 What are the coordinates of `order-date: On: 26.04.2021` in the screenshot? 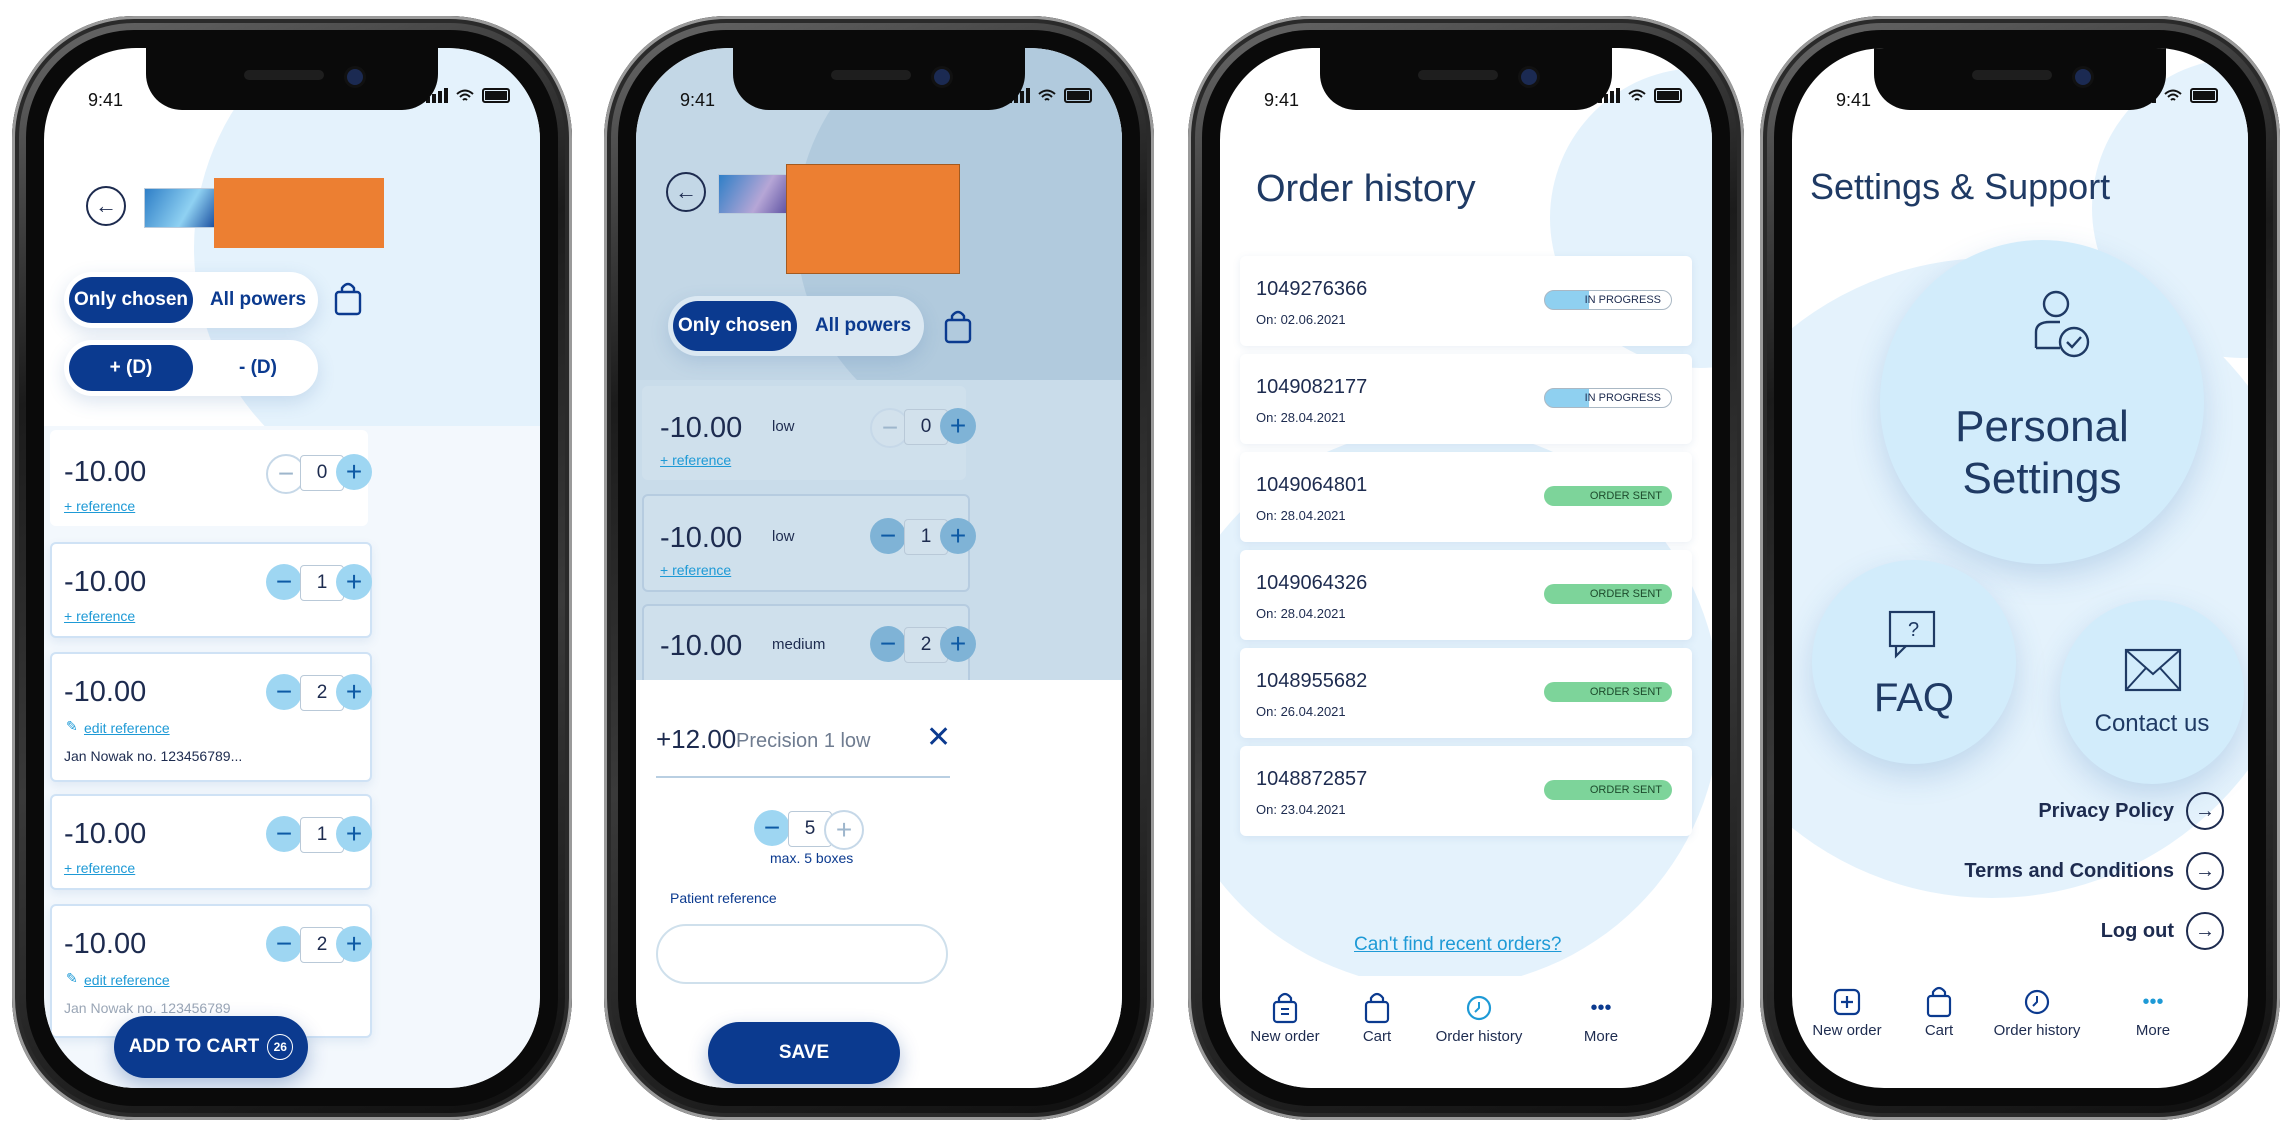 It's located at (1301, 711).